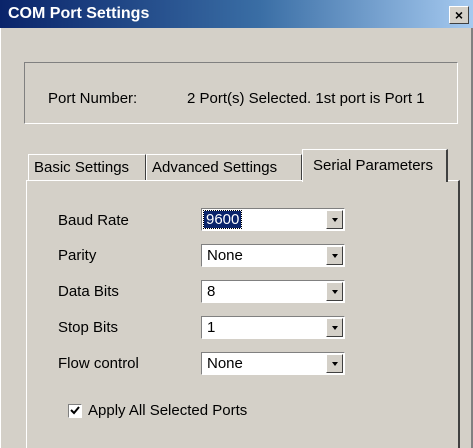  What do you see at coordinates (88, 291) in the screenshot?
I see `data-bits-label: Data Bits` at bounding box center [88, 291].